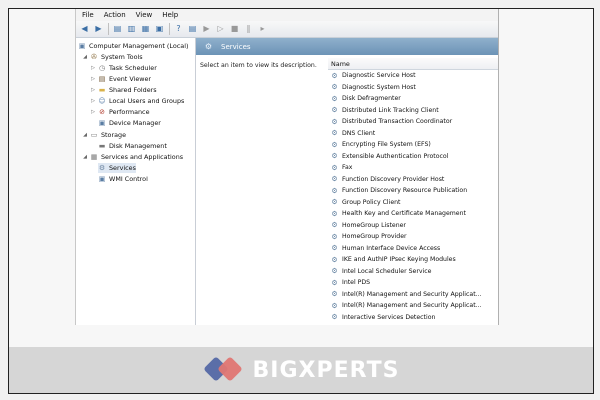 This screenshot has width=600, height=400. I want to click on service-name: IKE and AuthIP IPsec Keying Modules, so click(399, 260).